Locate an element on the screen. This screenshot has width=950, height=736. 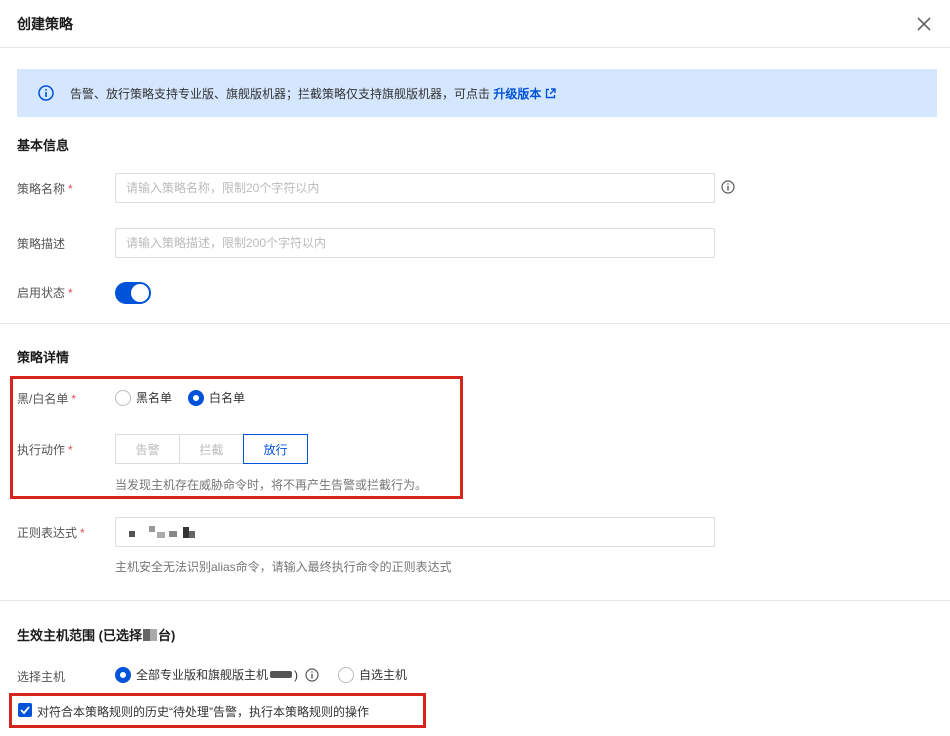
radio-custom-hosts-label: 自选主机 is located at coordinates (383, 675).